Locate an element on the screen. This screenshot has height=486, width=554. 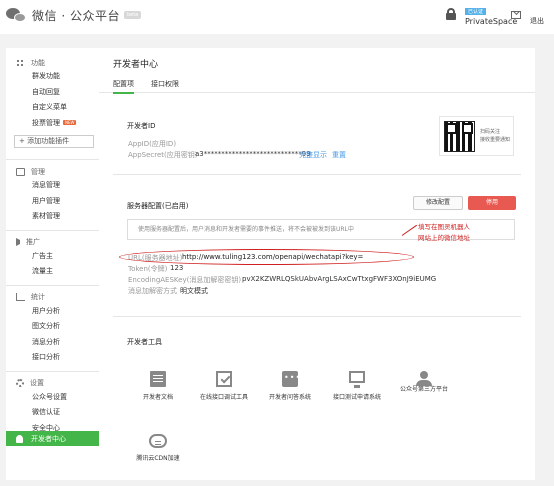
annotation-note: 填写在图灵机器人 网站上的微信地址 is located at coordinates (444, 233).